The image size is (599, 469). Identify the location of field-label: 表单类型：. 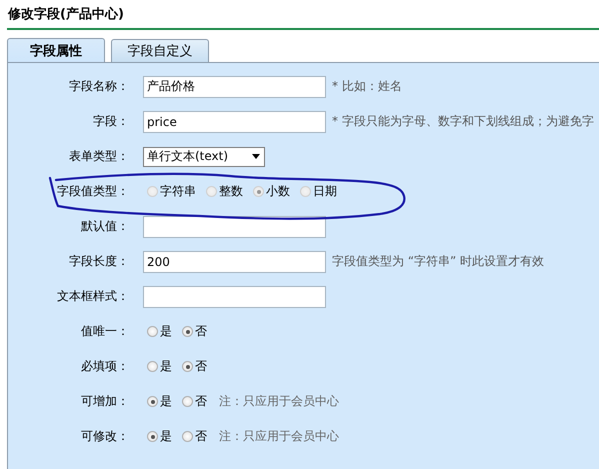
(98, 156).